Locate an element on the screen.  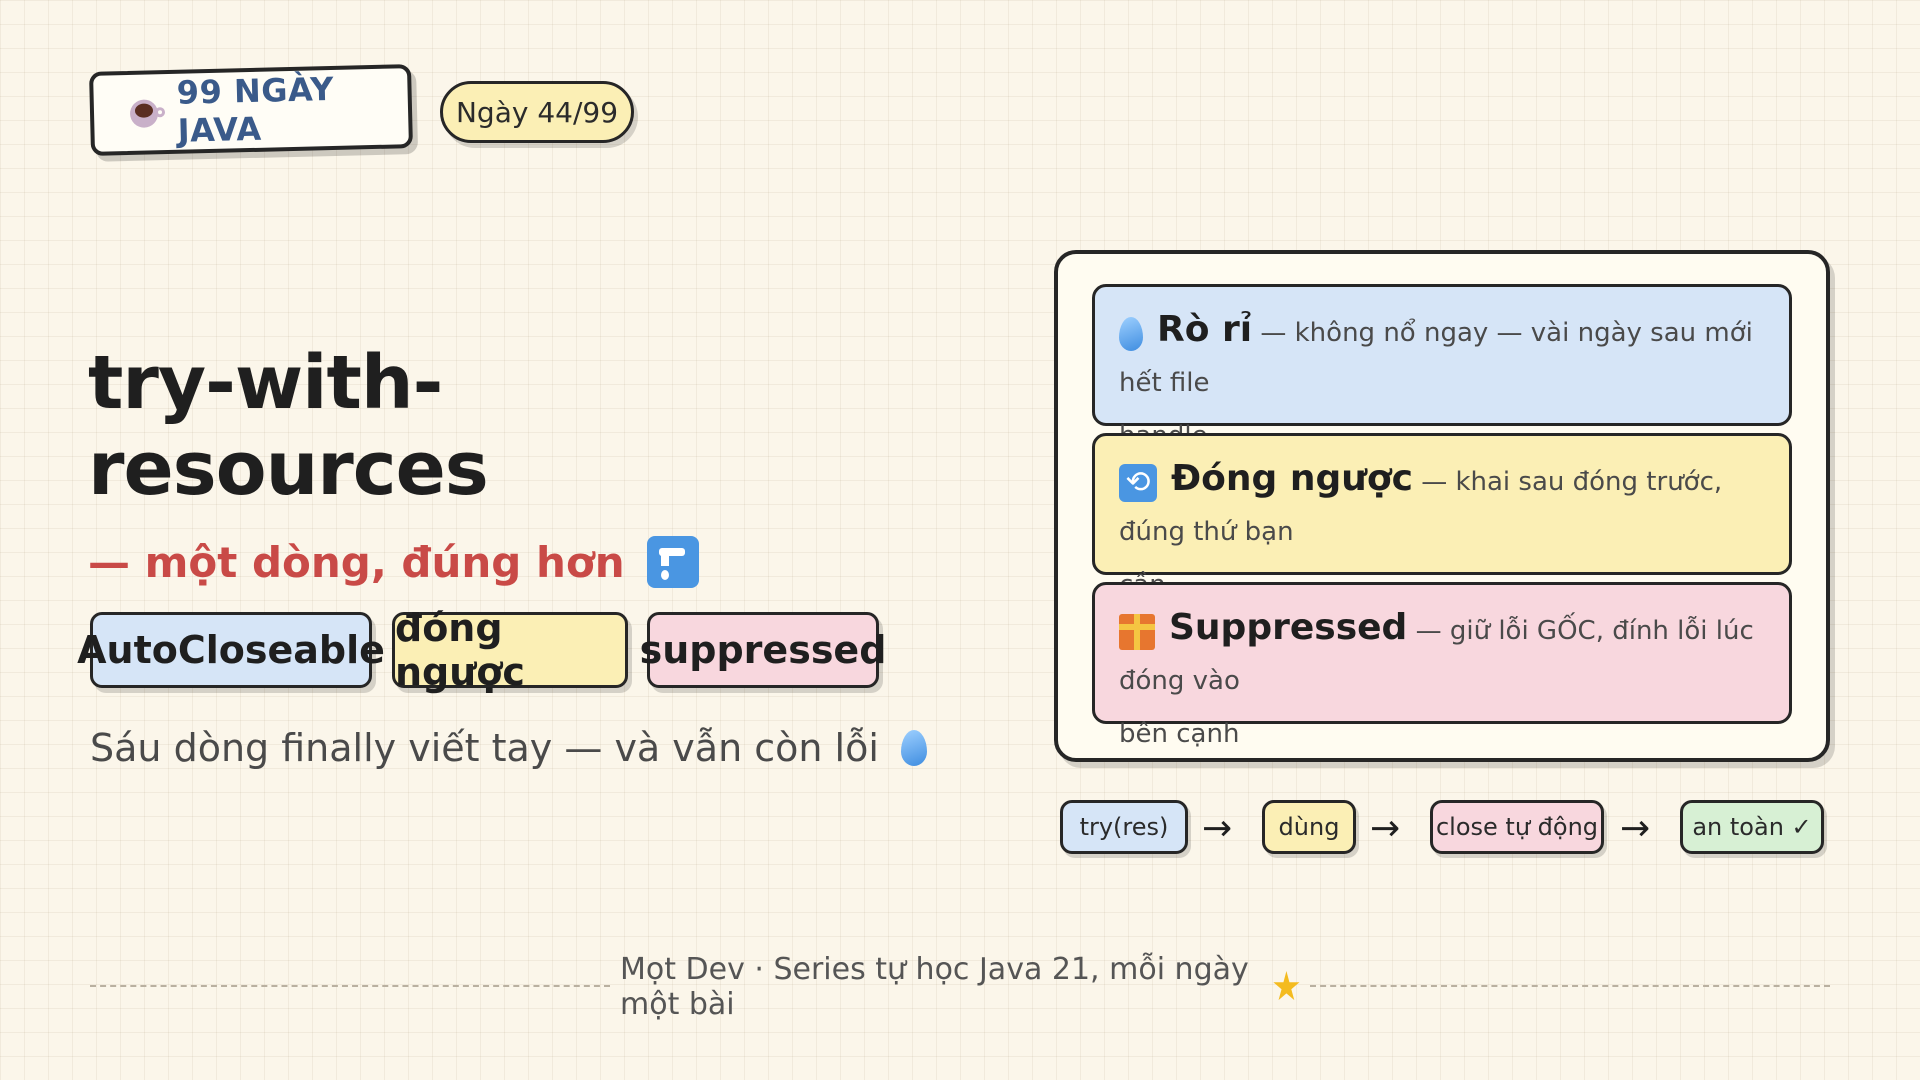
tag-suppressed: suppressed is located at coordinates (763, 650).